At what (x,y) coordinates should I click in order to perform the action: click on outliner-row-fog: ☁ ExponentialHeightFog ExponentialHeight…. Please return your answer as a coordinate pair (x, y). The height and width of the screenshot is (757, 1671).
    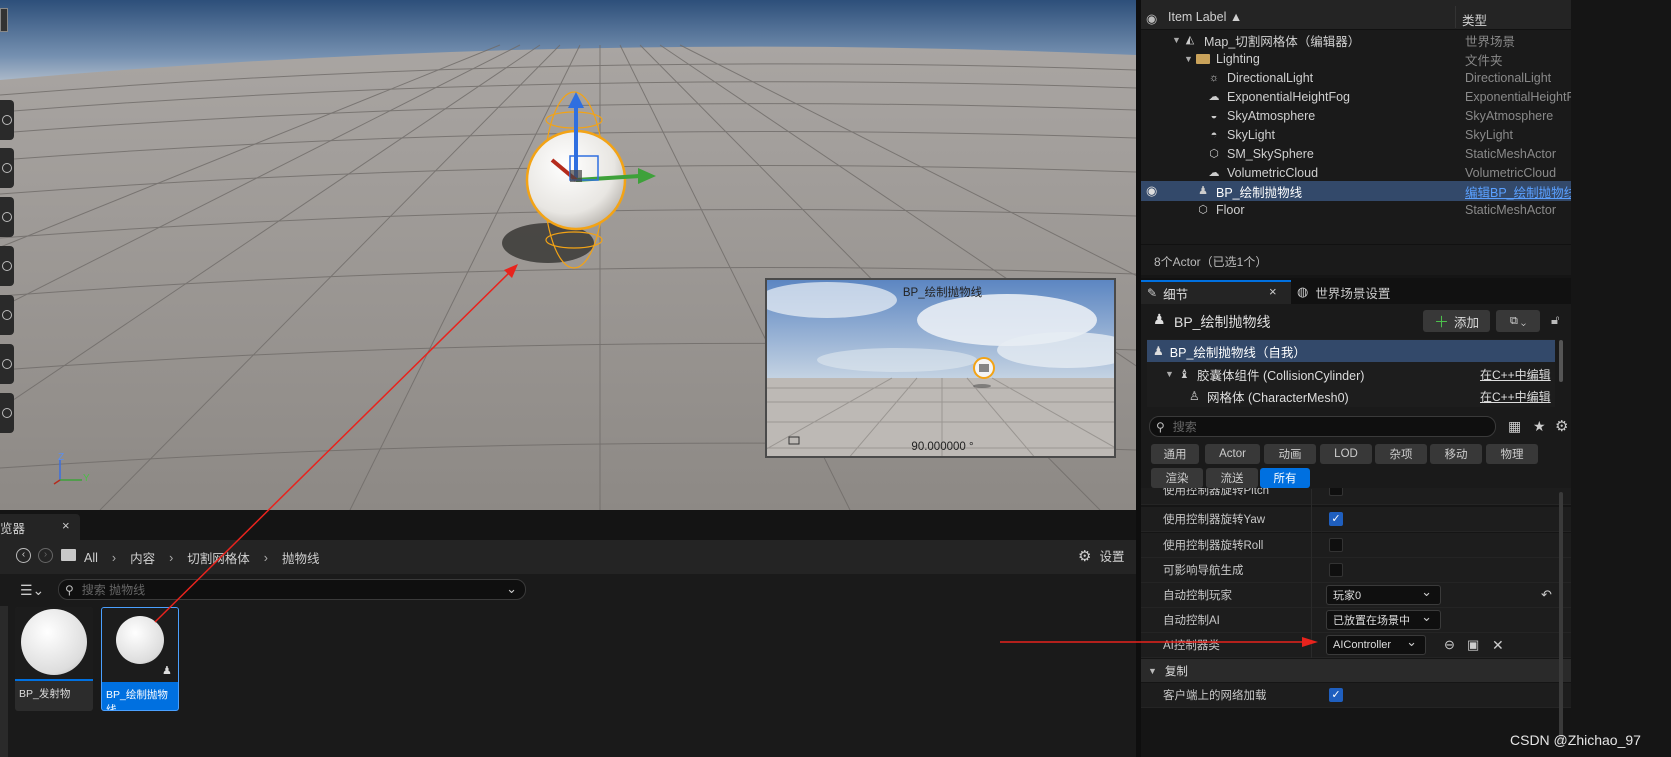
    Looking at the image, I should click on (1356, 97).